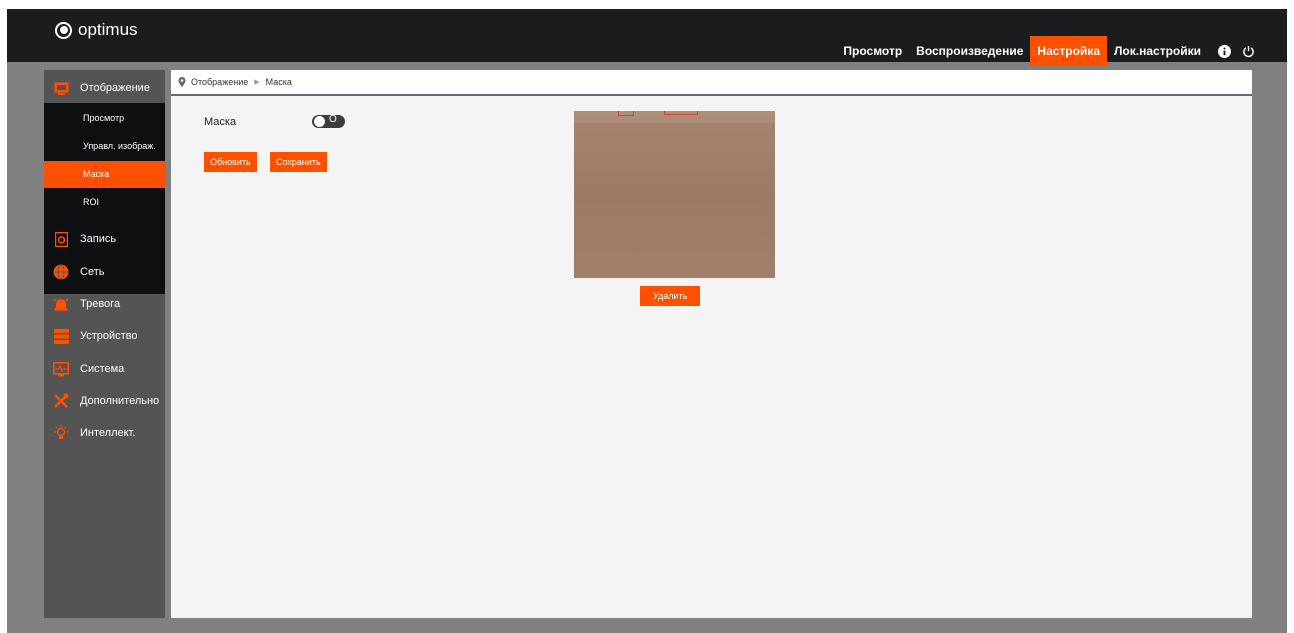  Describe the element at coordinates (278, 82) in the screenshot. I see `breadcrumb-item: Маска` at that location.